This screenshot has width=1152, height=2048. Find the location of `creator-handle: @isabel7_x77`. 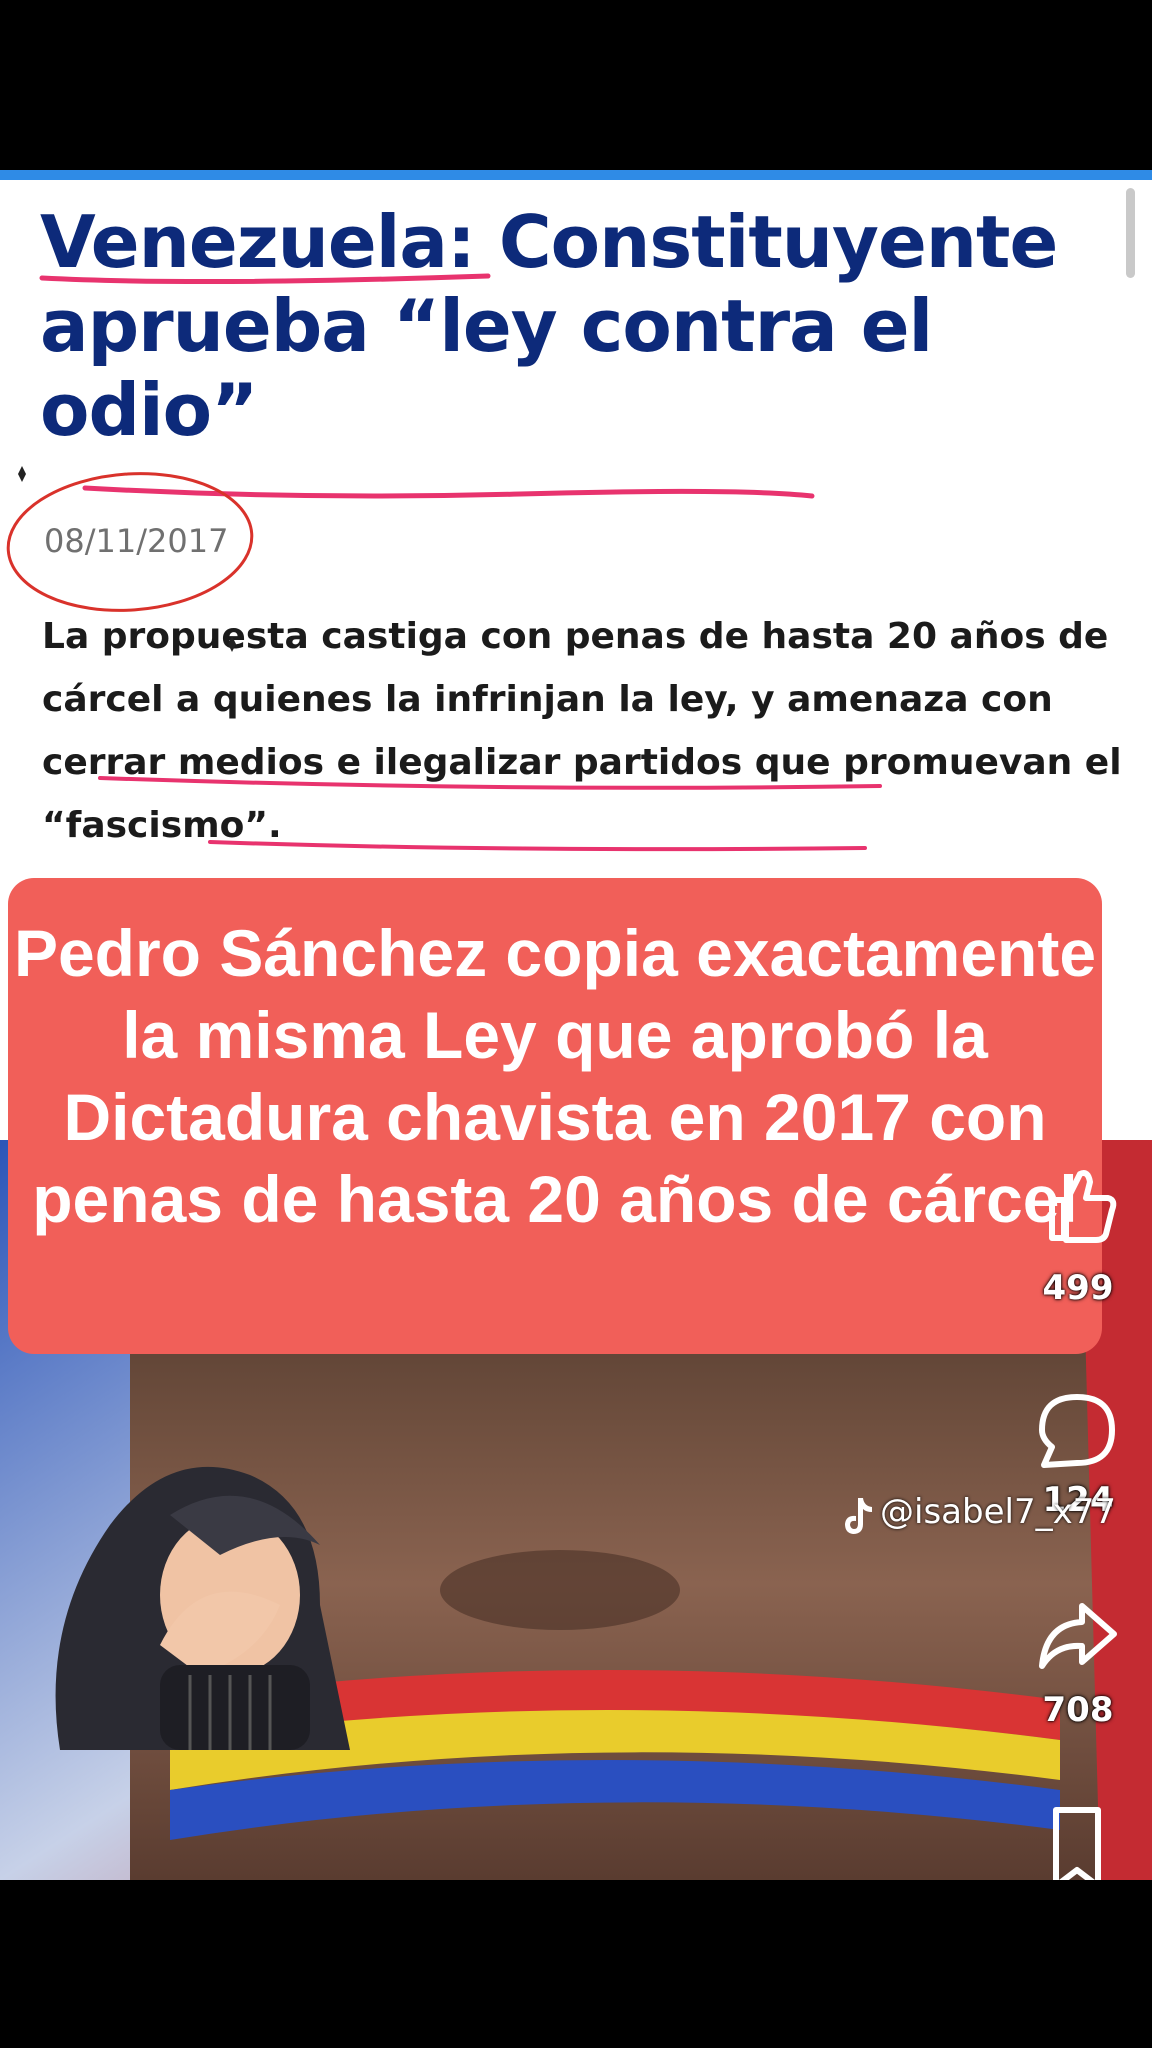

creator-handle: @isabel7_x77 is located at coordinates (998, 1512).